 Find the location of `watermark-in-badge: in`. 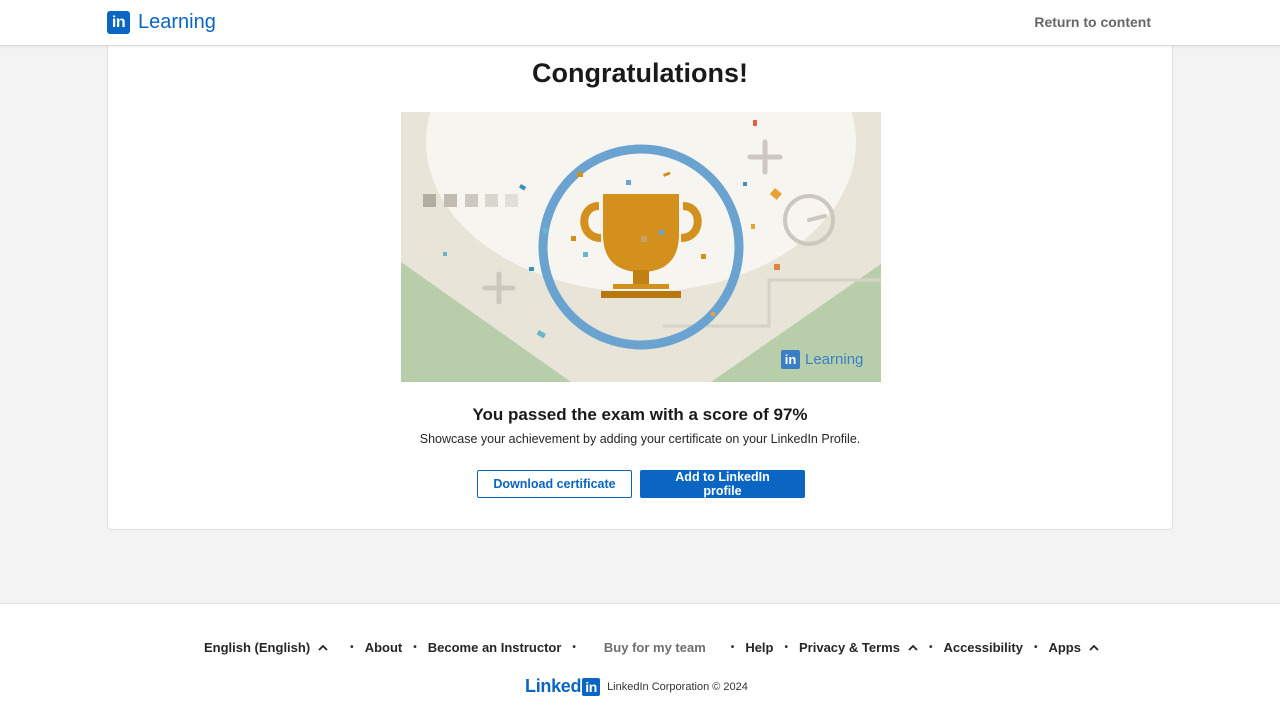

watermark-in-badge: in is located at coordinates (790, 359).